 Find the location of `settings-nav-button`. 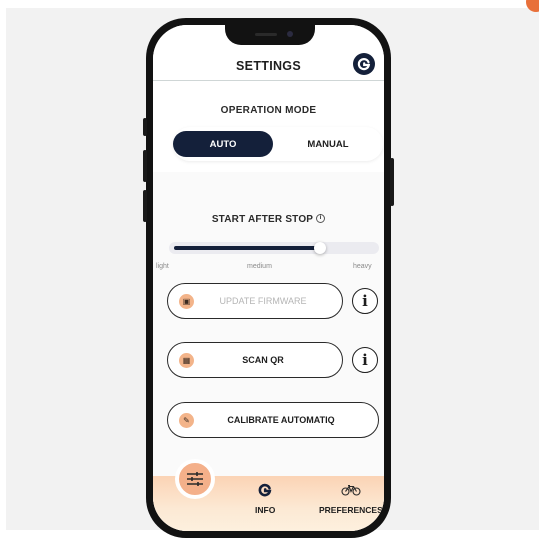

settings-nav-button is located at coordinates (195, 479).